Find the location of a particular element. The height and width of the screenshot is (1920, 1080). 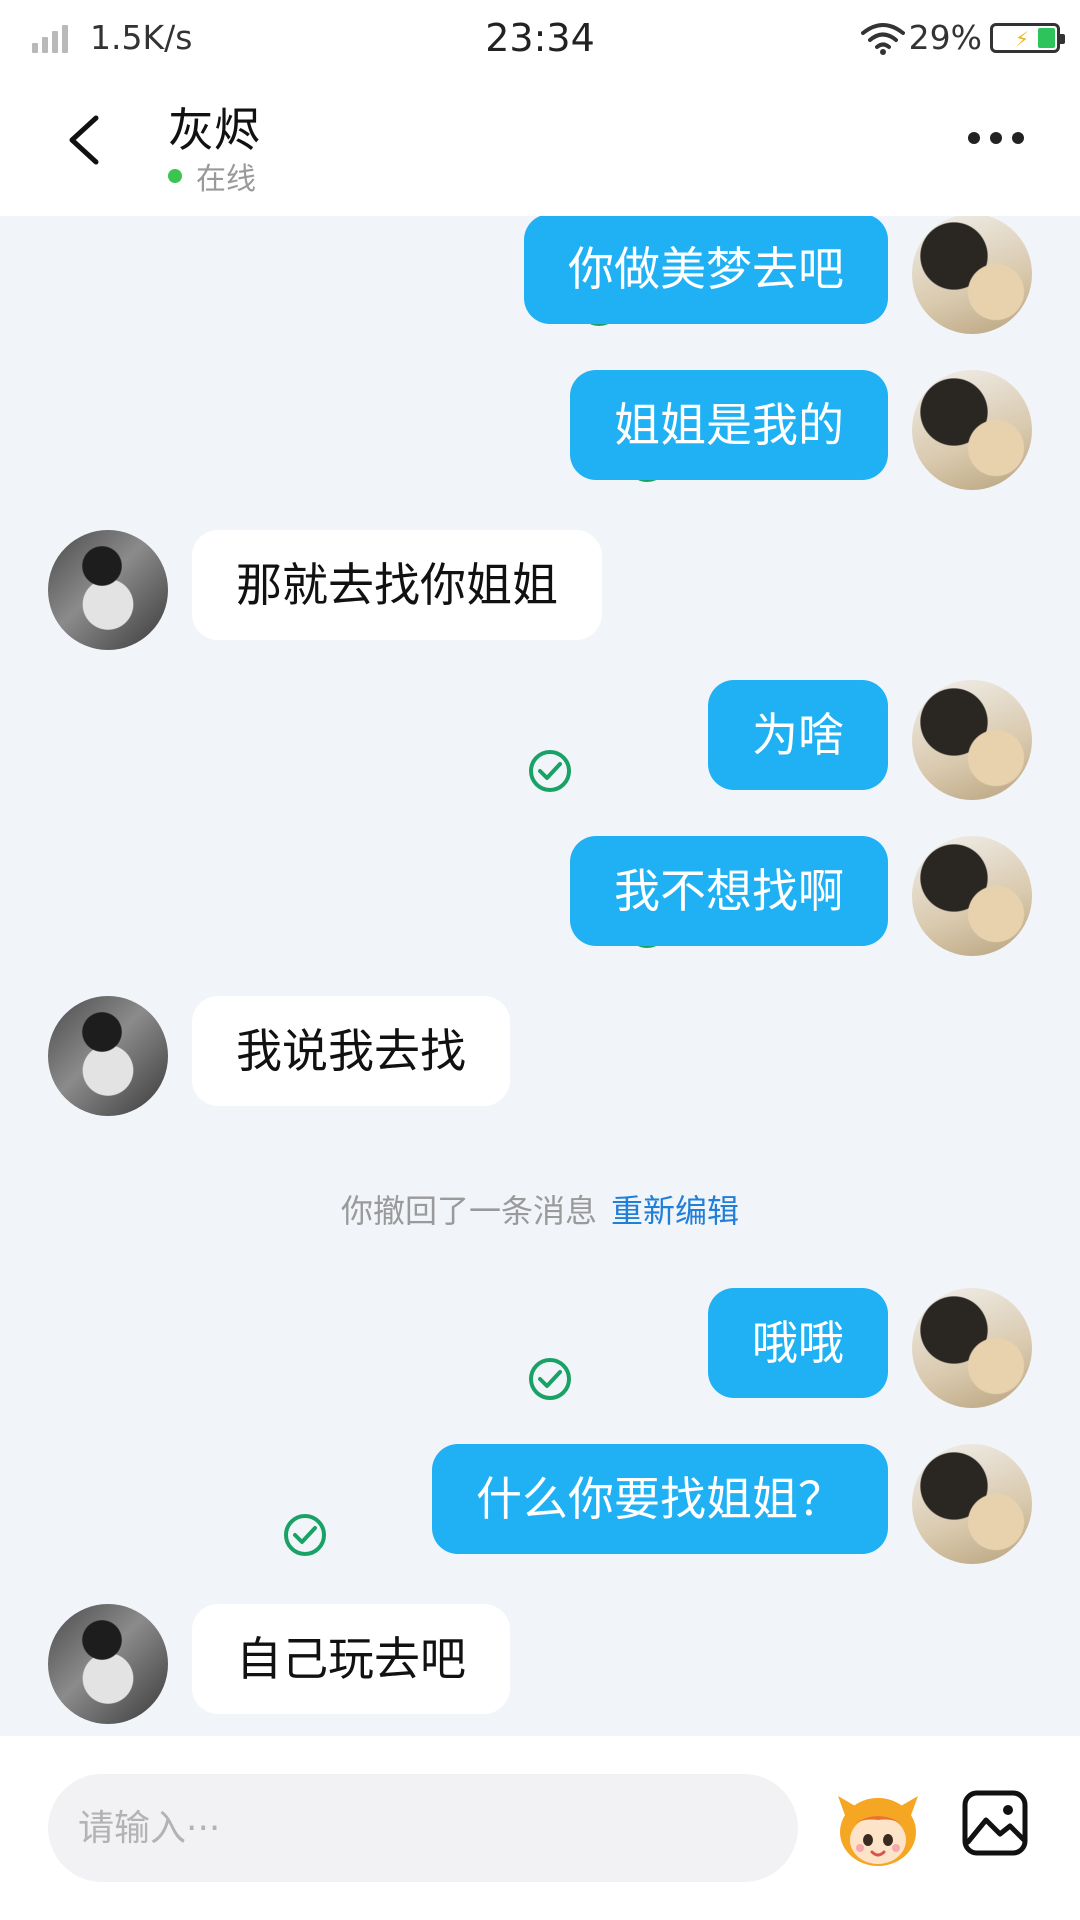

status-bar: 1.5K/s 23:34 29% ⚡ is located at coordinates (540, 40).